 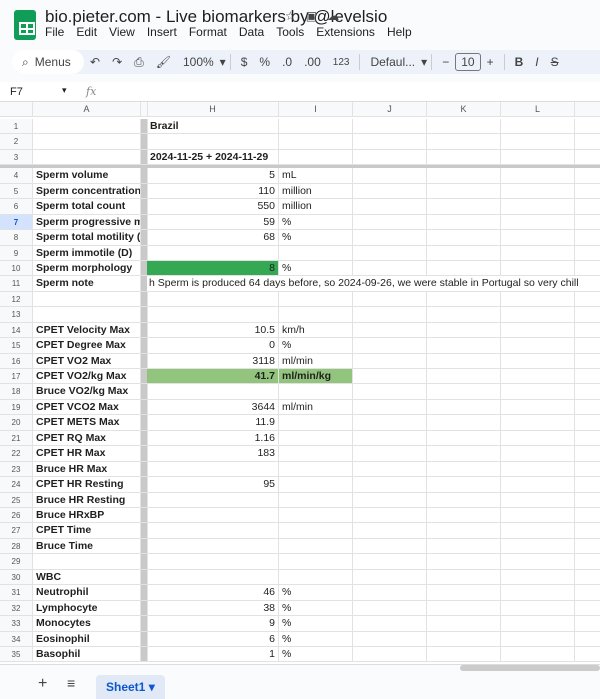 I want to click on row-number: 21, so click(x=16, y=438).